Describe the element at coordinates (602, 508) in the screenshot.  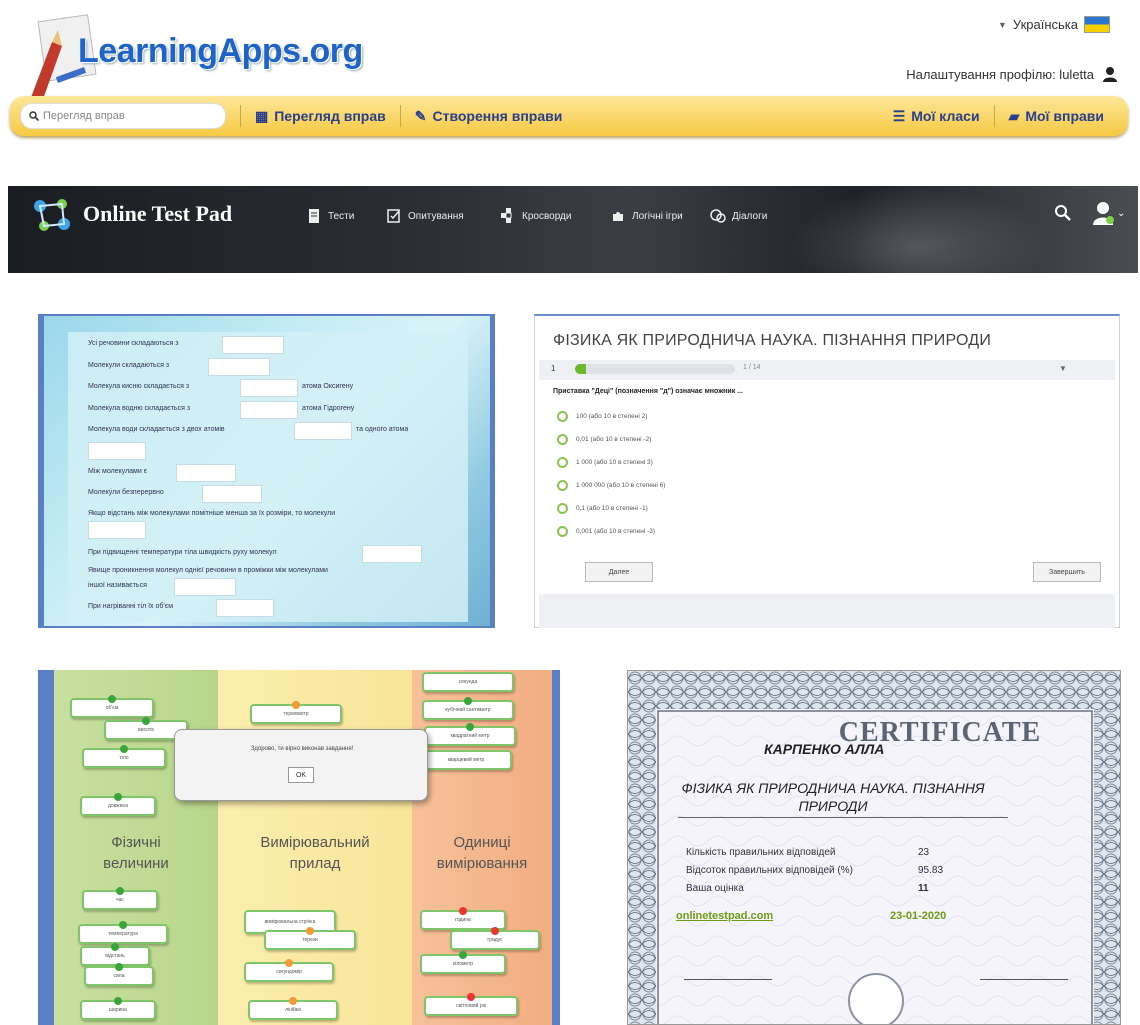
I see `answer-option: 0,1 (або 10 в степені -1)` at that location.